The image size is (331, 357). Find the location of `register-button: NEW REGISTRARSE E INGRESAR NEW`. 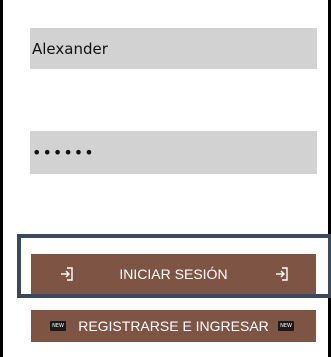

register-button: NEW REGISTRARSE E INGRESAR NEW is located at coordinates (173, 326).